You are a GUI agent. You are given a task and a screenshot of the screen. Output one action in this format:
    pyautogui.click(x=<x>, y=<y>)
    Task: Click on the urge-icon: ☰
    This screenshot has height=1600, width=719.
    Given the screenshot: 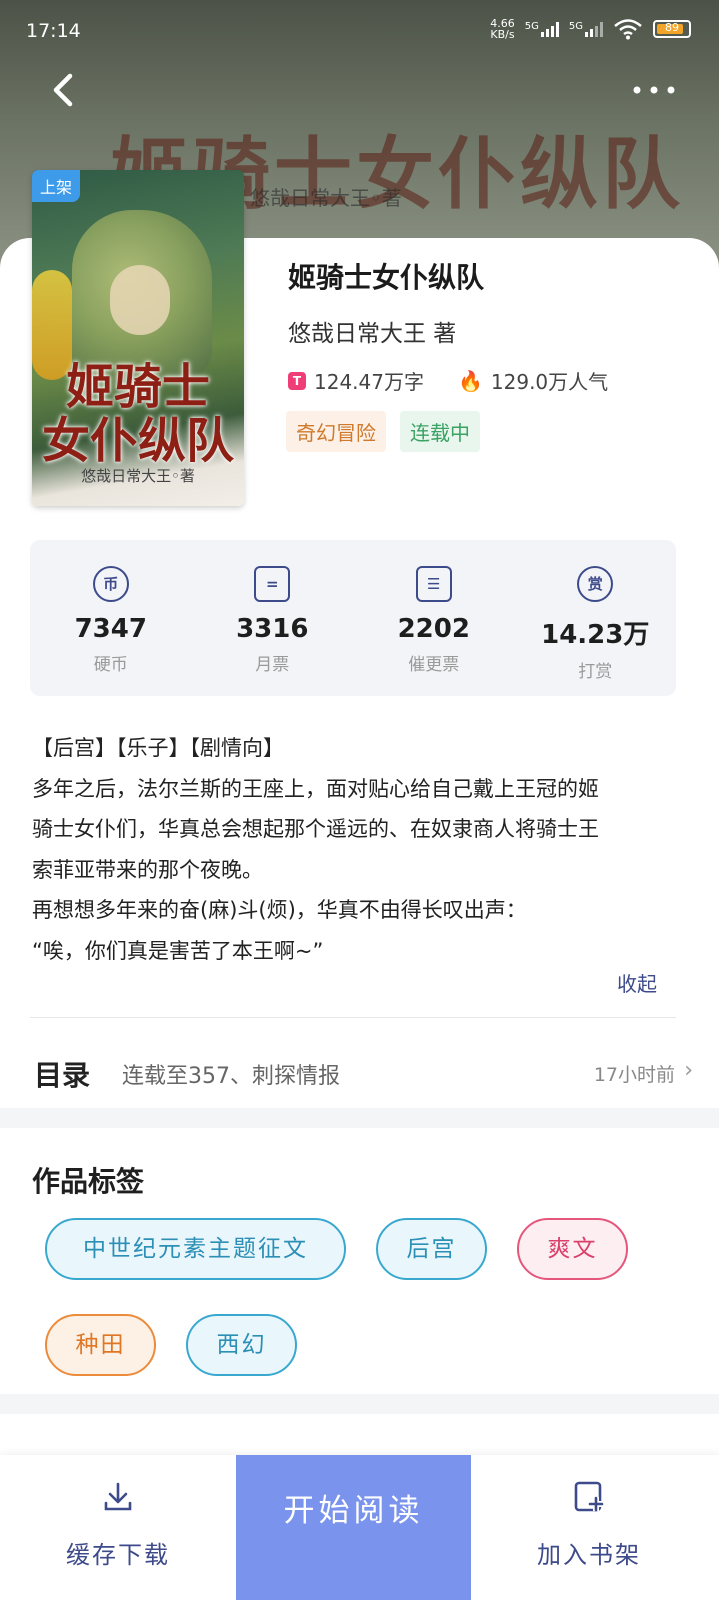 What is the action you would take?
    pyautogui.click(x=433, y=584)
    